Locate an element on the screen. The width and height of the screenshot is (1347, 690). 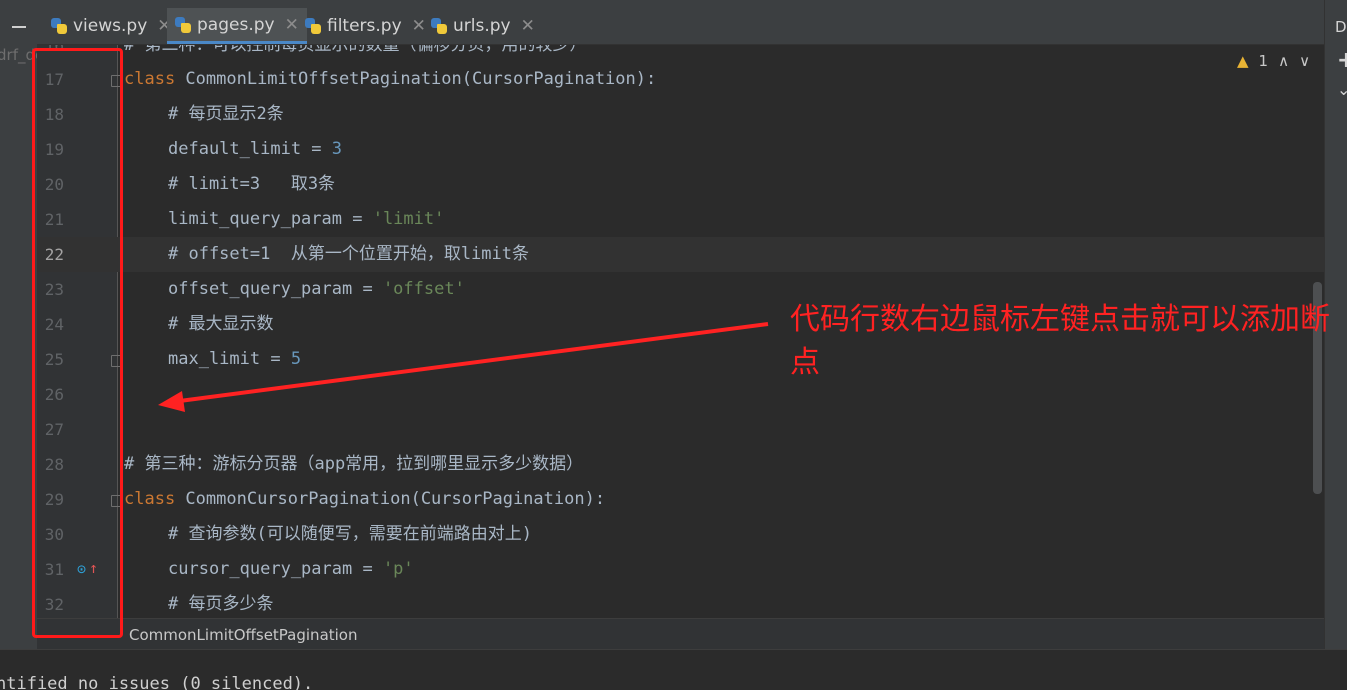
tab-urls-py: urls.py ✕ is located at coordinates (483, 26).